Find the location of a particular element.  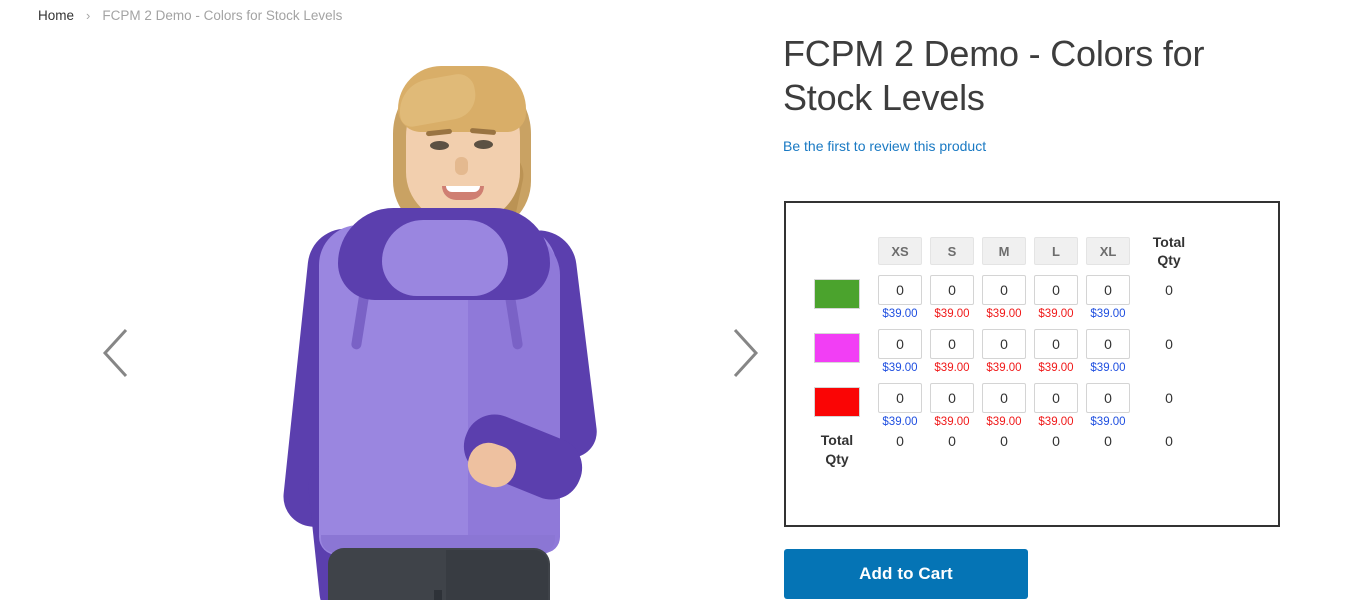

matrix-footer-label: Total Qty is located at coordinates (837, 449).